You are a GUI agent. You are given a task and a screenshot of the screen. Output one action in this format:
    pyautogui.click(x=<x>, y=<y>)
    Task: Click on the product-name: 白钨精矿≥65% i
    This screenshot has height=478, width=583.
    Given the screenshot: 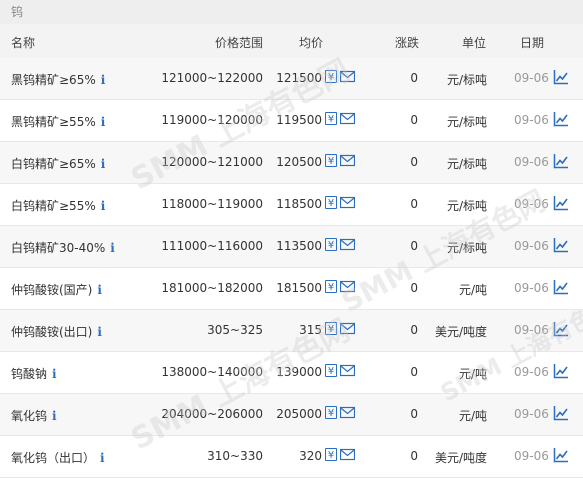 What is the action you would take?
    pyautogui.click(x=58, y=163)
    